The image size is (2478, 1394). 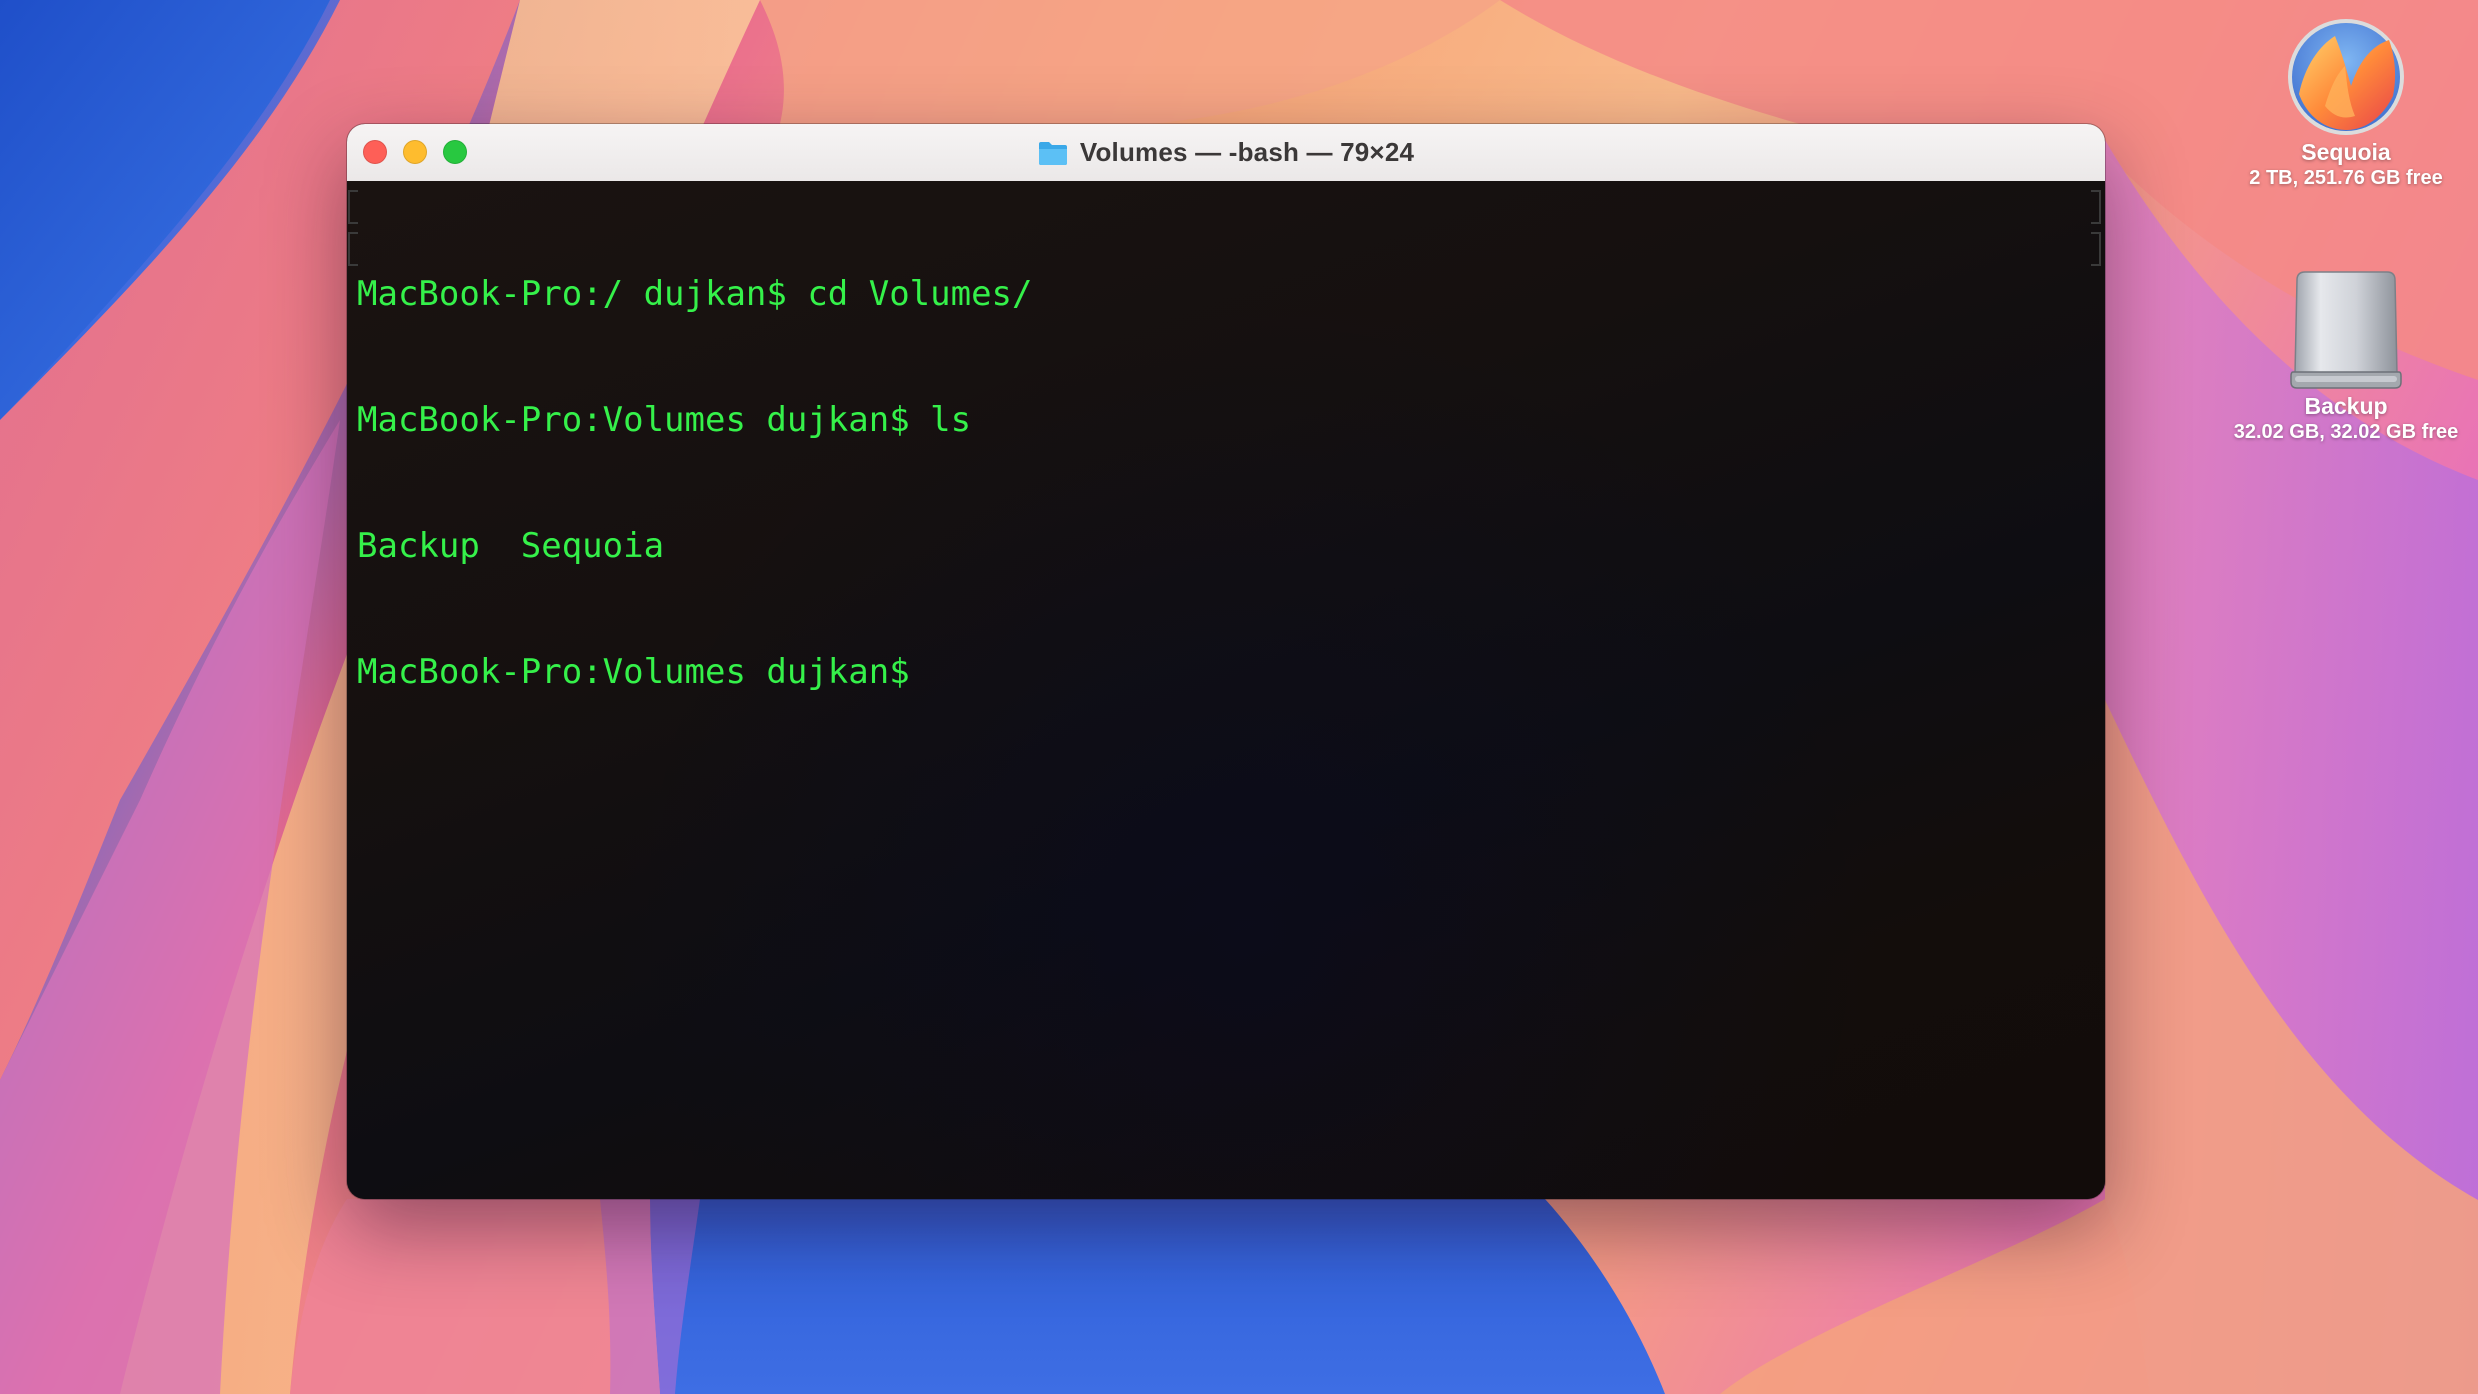 I want to click on folder-icon, so click(x=1052, y=153).